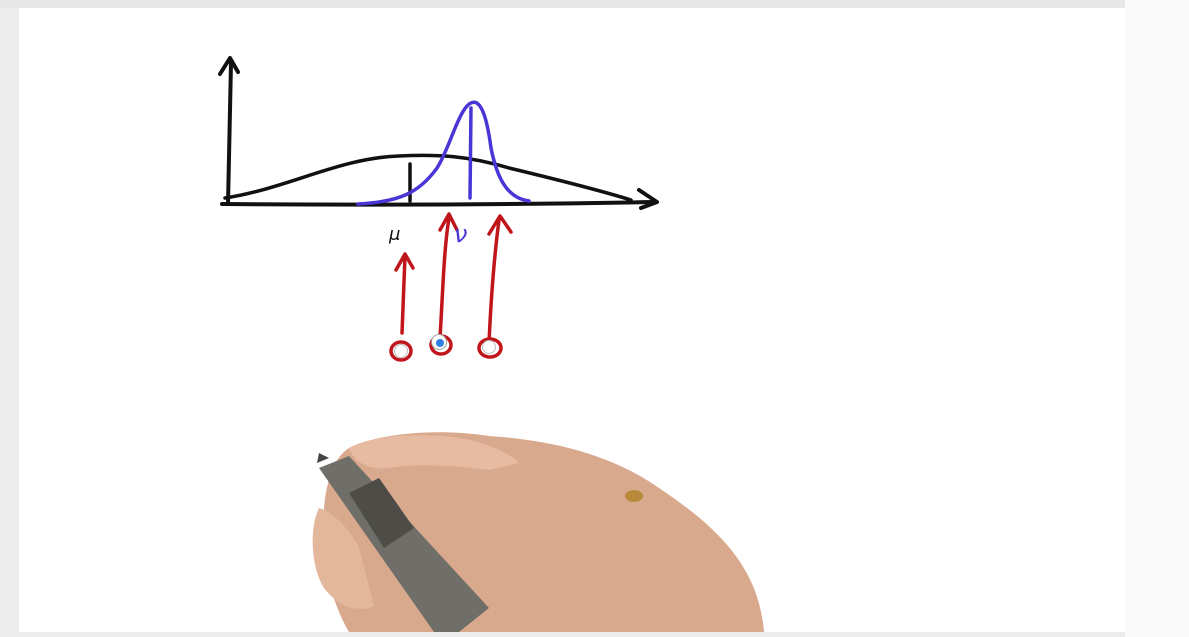 The width and height of the screenshot is (1189, 637). Describe the element at coordinates (395, 234) in the screenshot. I see `mu-label: μ` at that location.